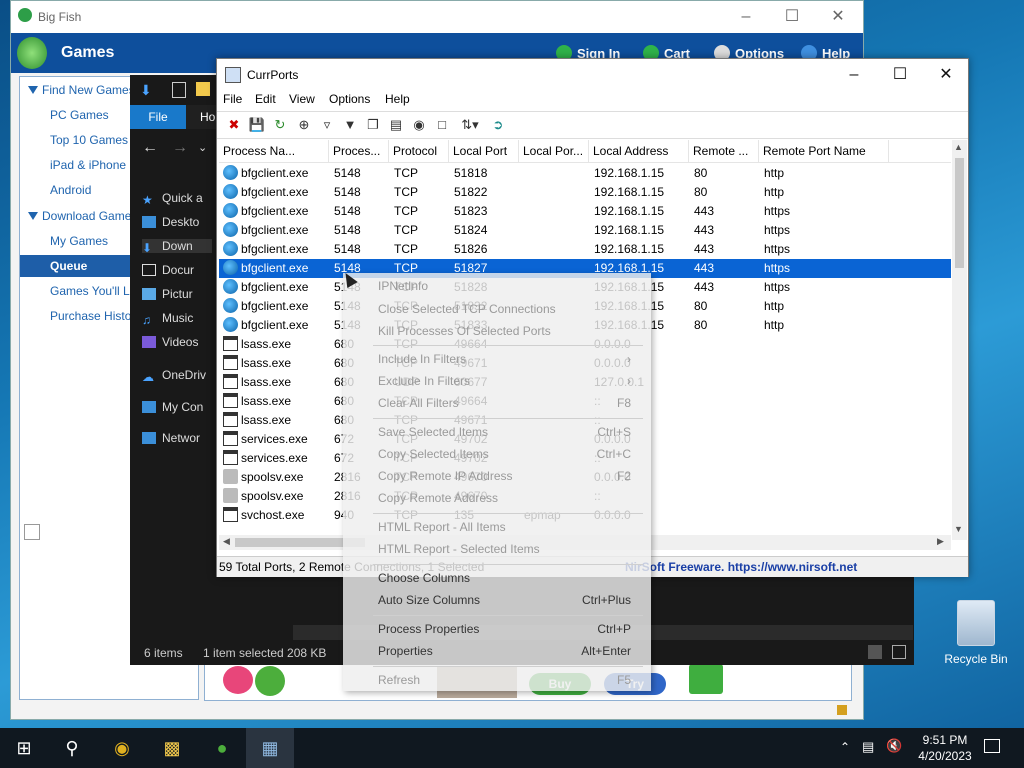  I want to click on check-tile-icon, so click(706, 679).